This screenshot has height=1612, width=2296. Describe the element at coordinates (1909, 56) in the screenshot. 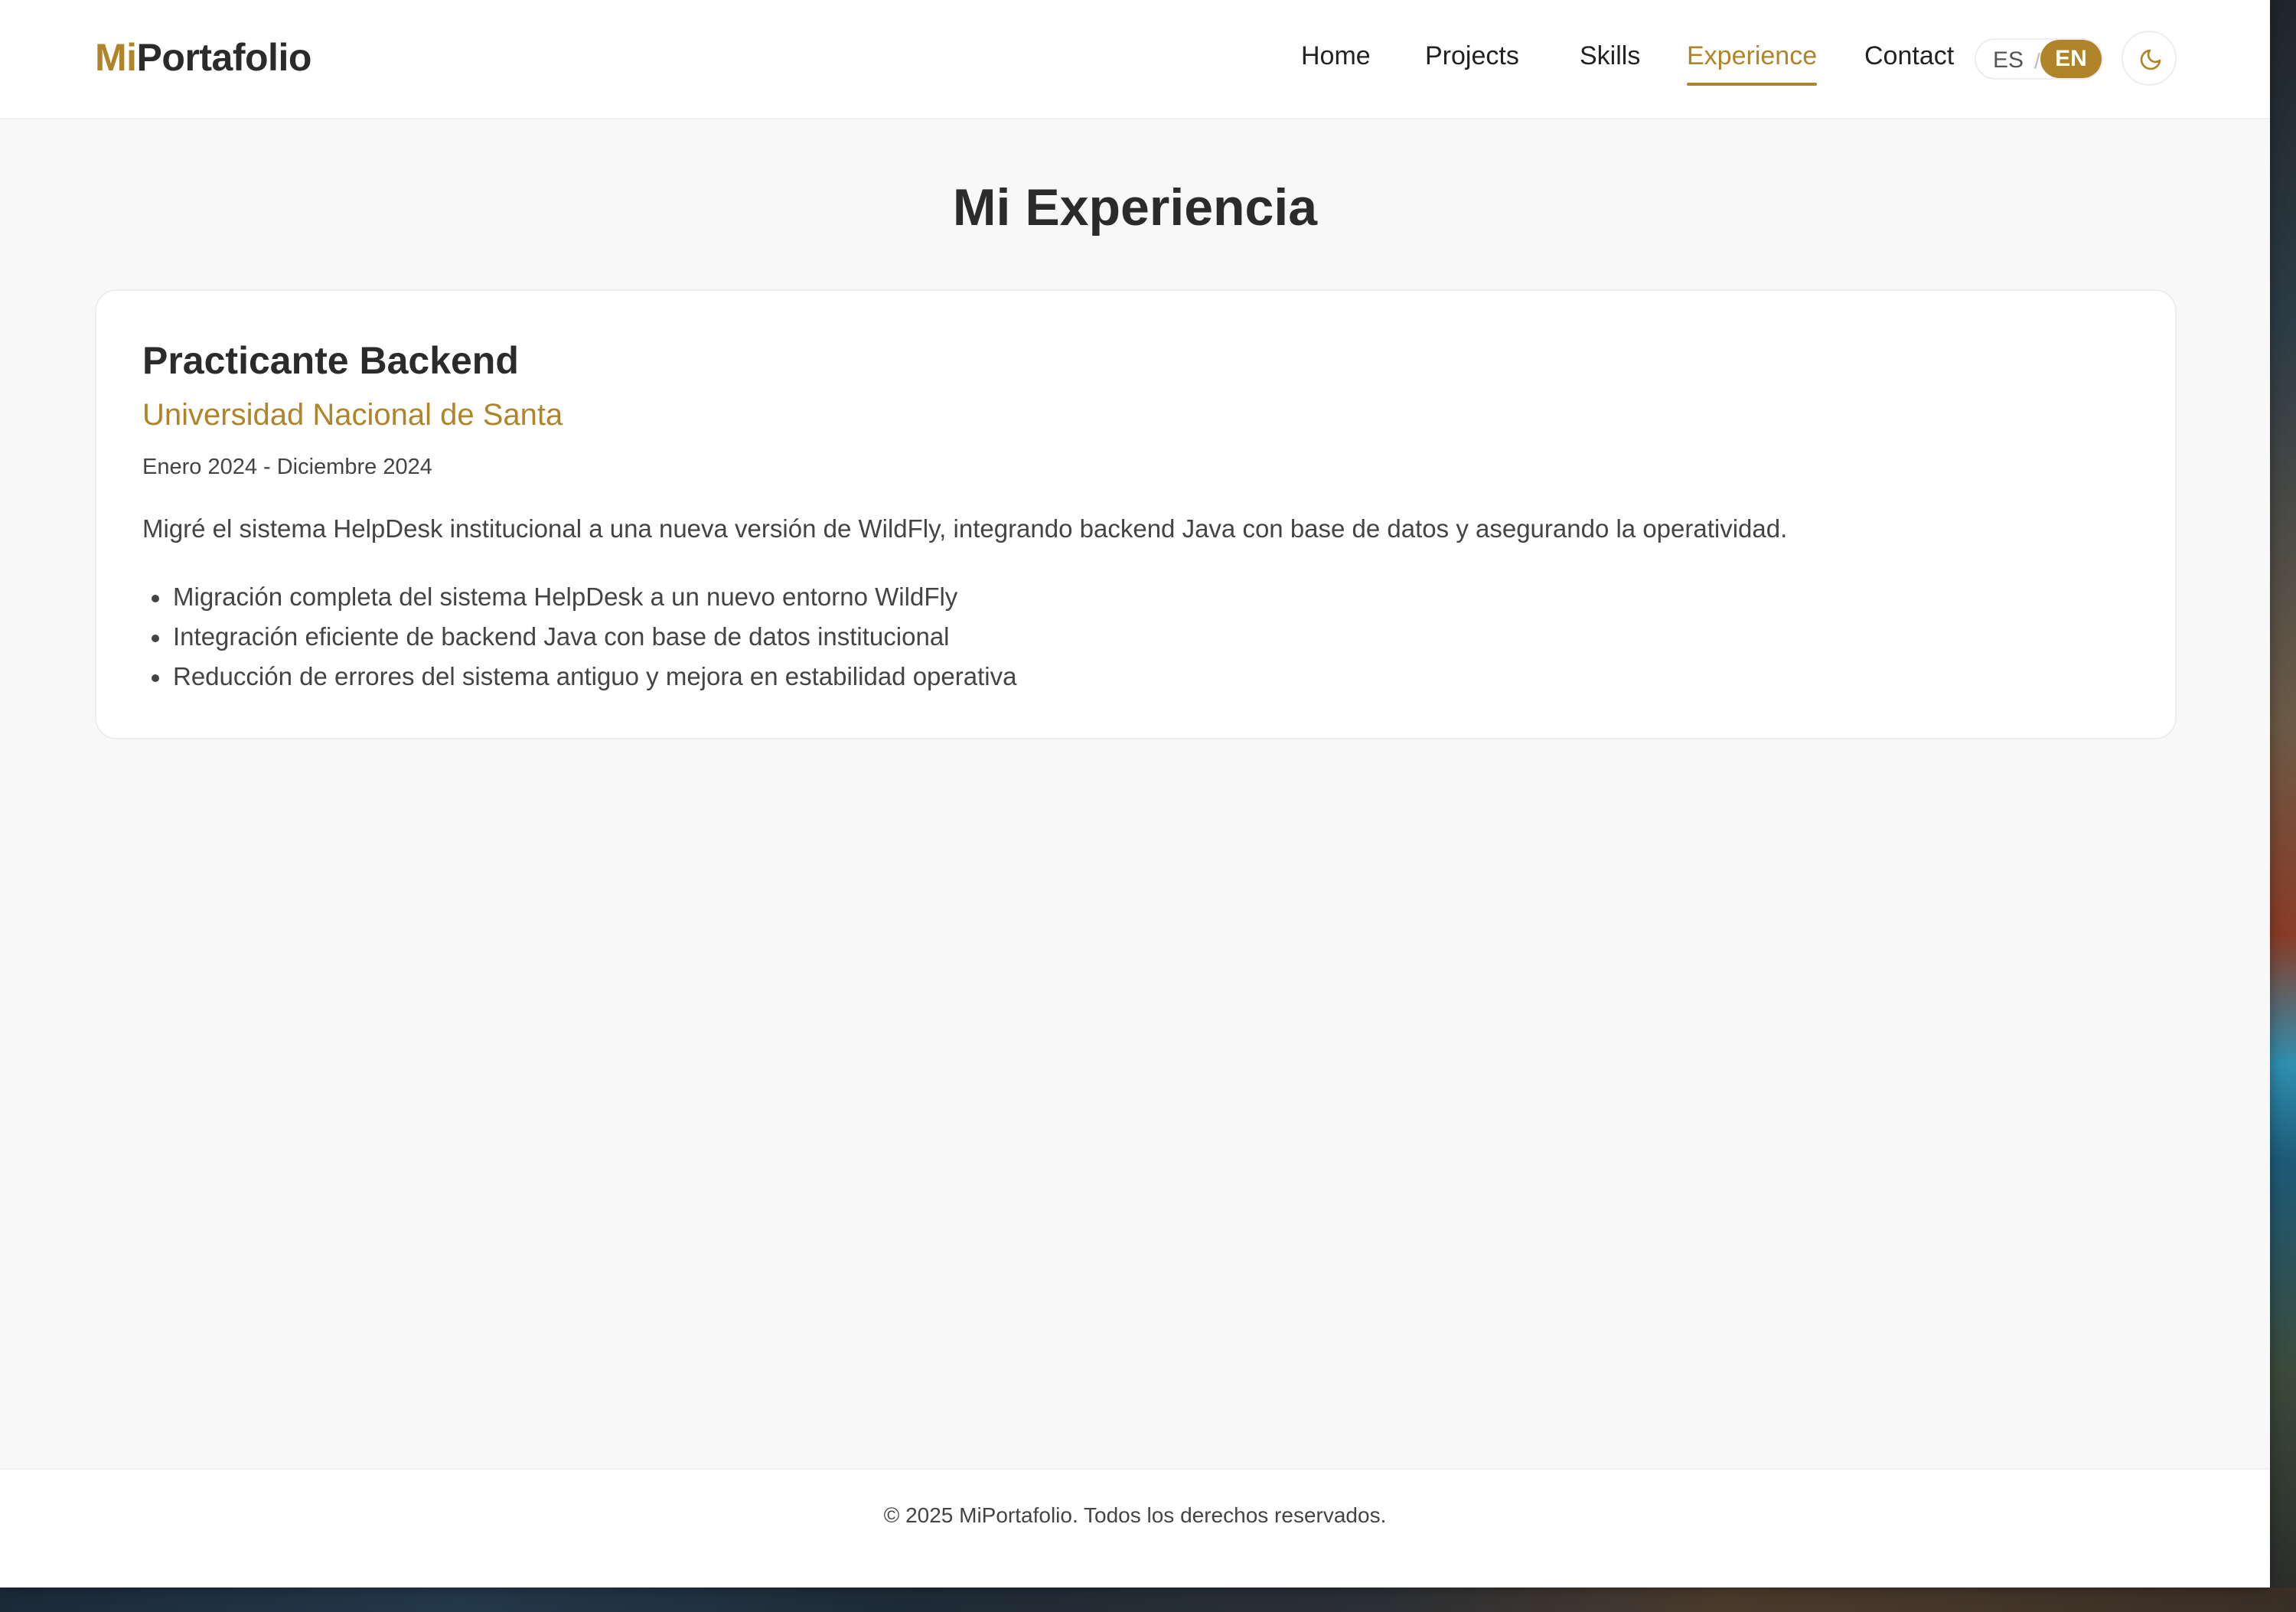

I see `nav-item-contact: Contact` at that location.